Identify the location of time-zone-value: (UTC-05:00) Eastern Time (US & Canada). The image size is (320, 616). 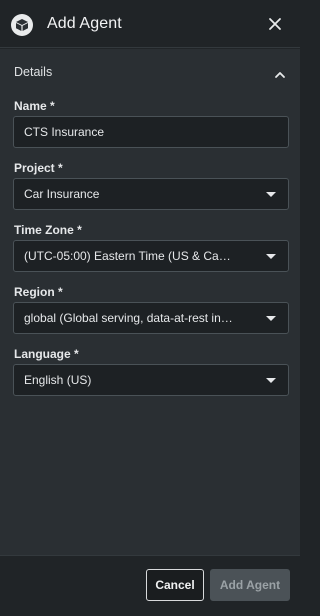
(130, 256).